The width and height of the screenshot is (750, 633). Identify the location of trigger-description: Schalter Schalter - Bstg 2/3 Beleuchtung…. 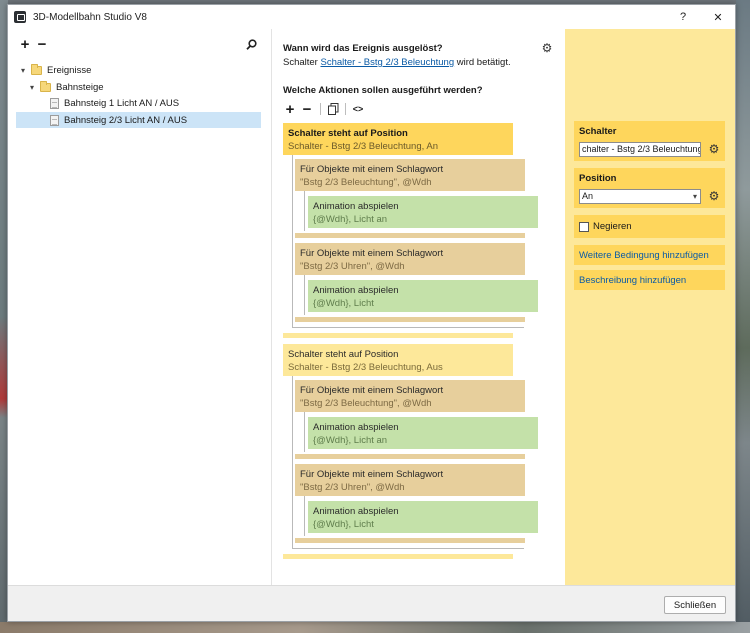
(397, 62).